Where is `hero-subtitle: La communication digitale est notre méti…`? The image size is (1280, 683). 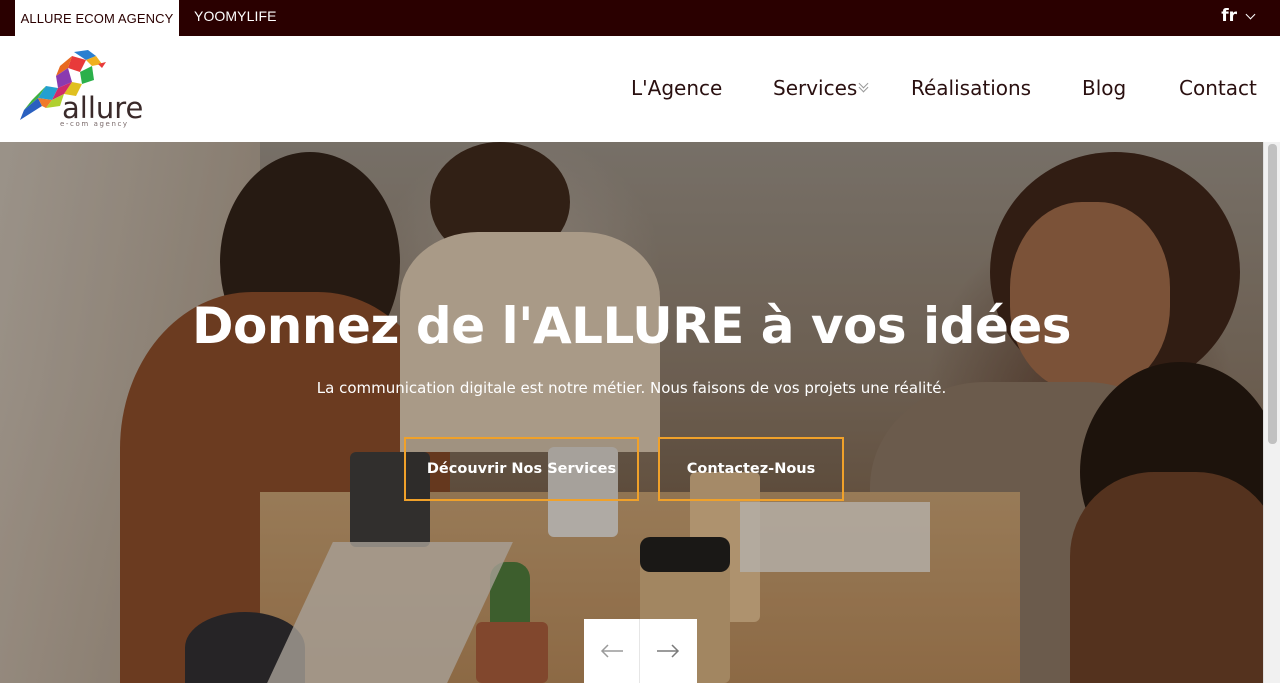 hero-subtitle: La communication digitale est notre méti… is located at coordinates (631, 388).